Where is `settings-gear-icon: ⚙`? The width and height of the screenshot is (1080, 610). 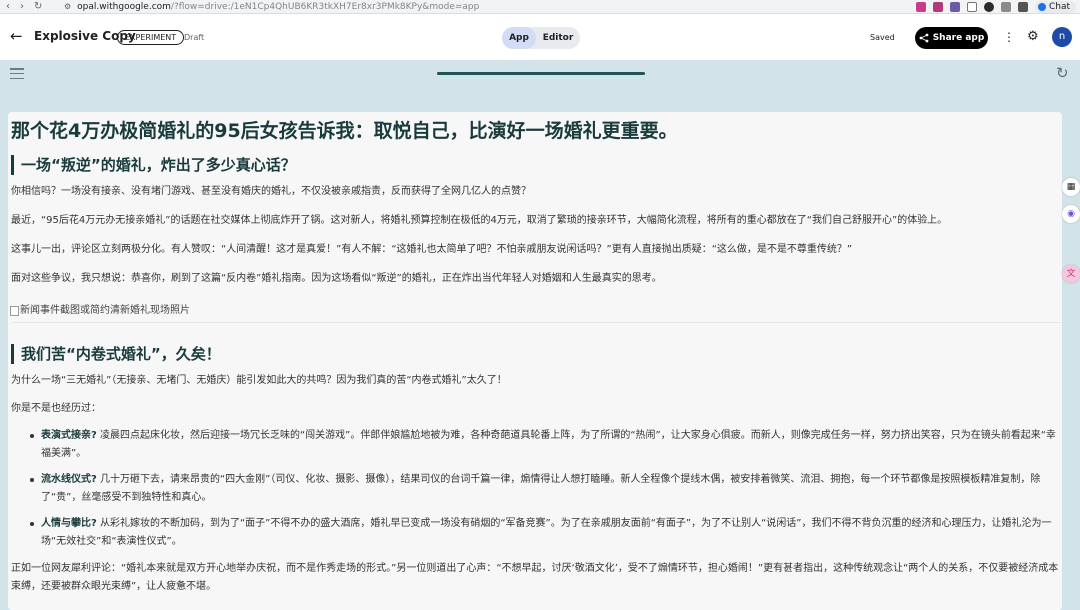
settings-gear-icon: ⚙ is located at coordinates (1033, 37).